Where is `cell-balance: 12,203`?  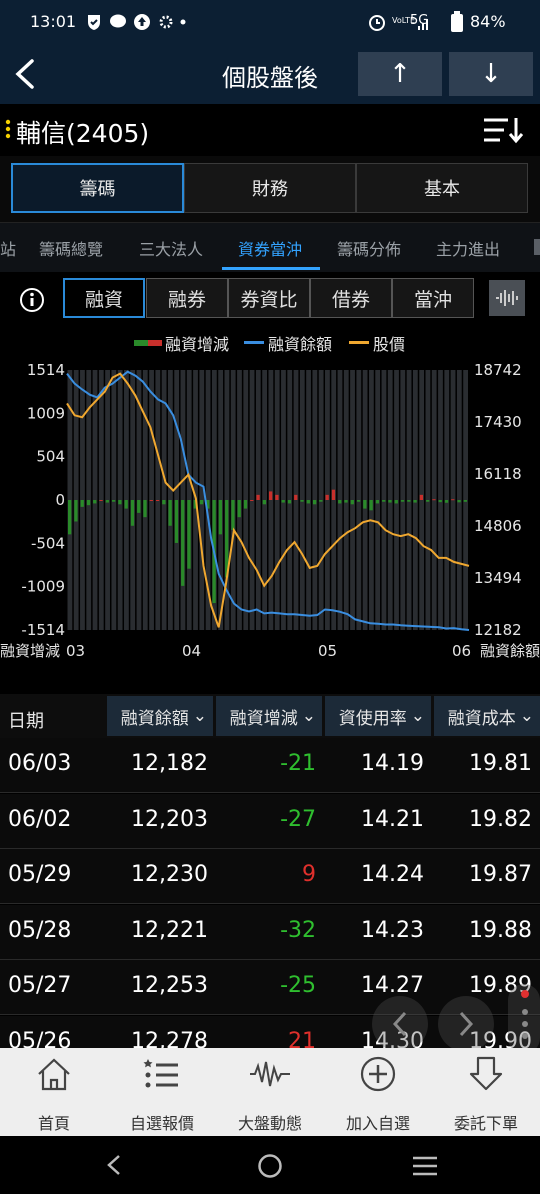 cell-balance: 12,203 is located at coordinates (169, 819).